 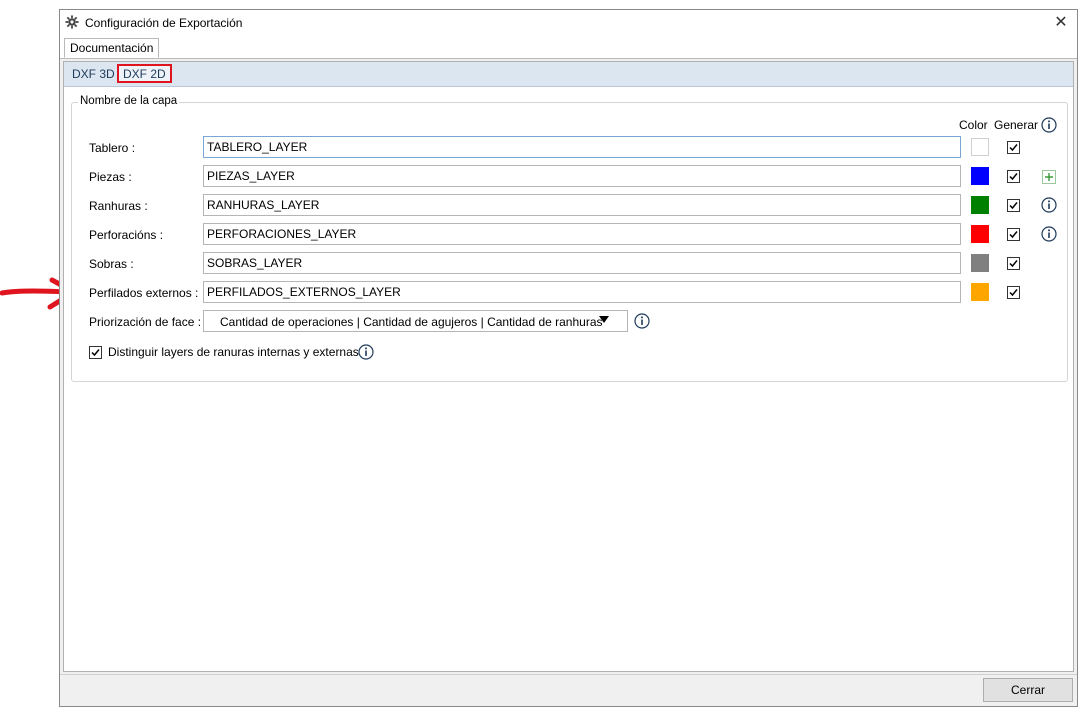 I want to click on dropdown-arrow-icon, so click(x=604, y=319).